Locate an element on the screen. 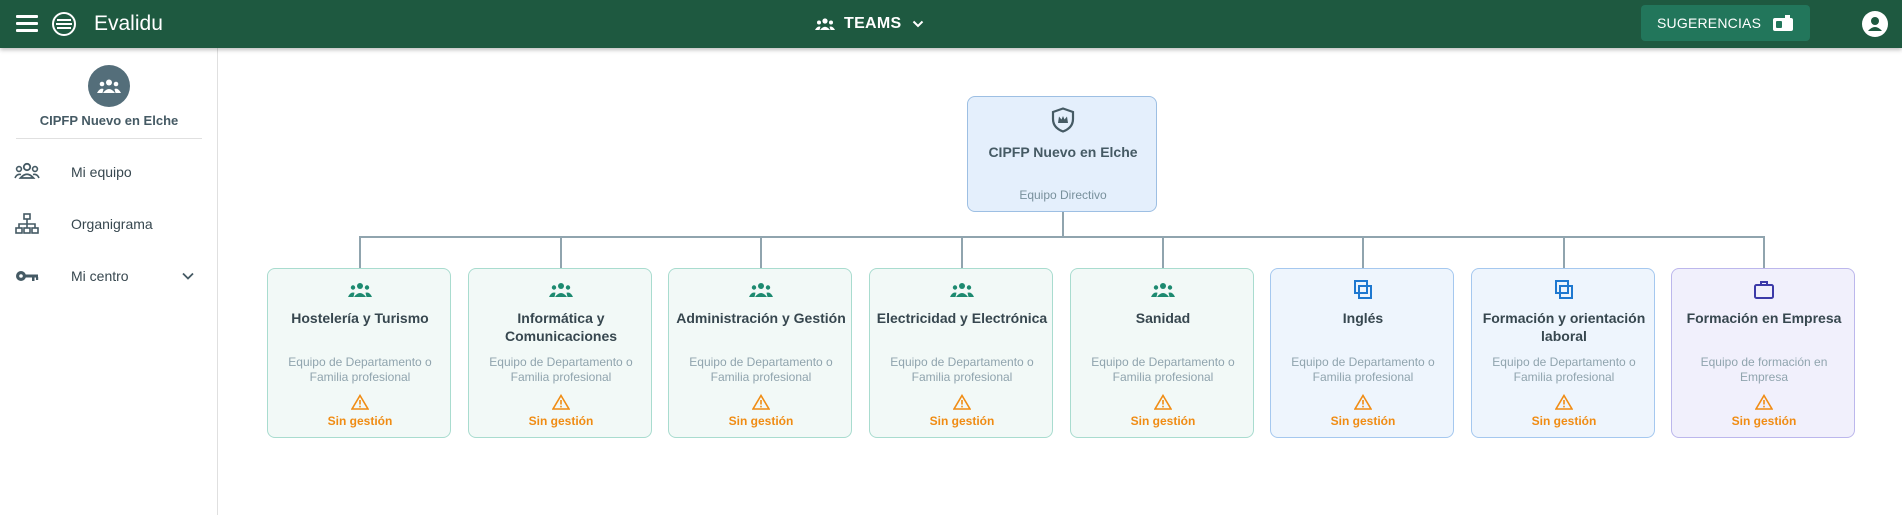  sidebar-item-mi-equipo: Mi equipo is located at coordinates (109, 172).